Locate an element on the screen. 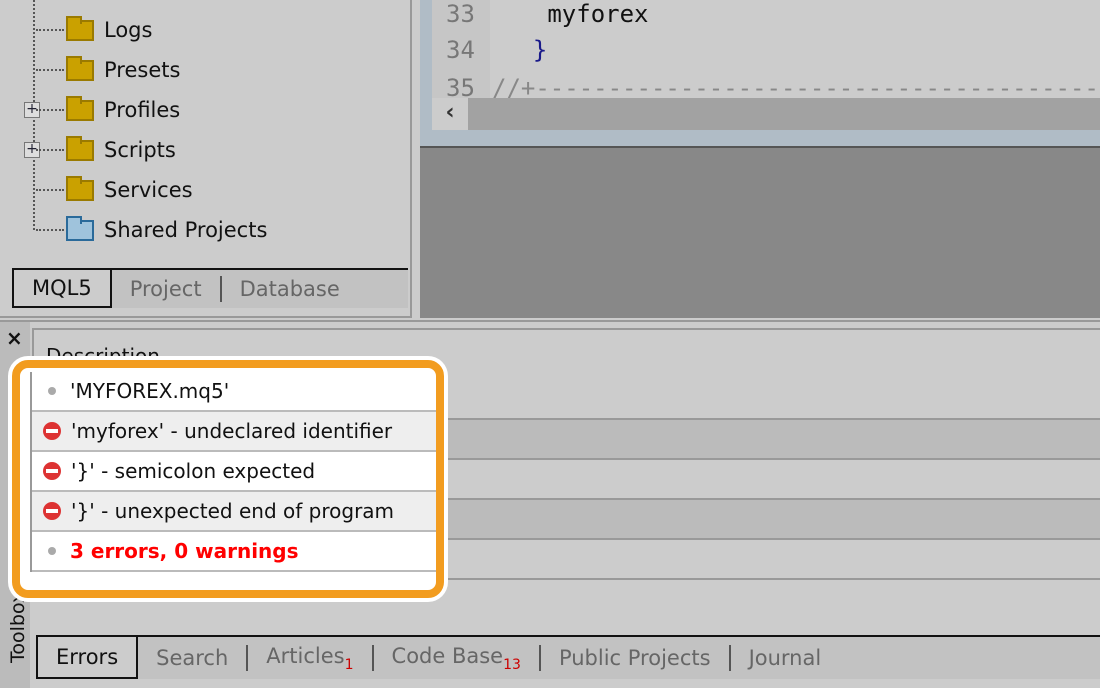  tab-code-base: Code Base13 is located at coordinates (456, 658).